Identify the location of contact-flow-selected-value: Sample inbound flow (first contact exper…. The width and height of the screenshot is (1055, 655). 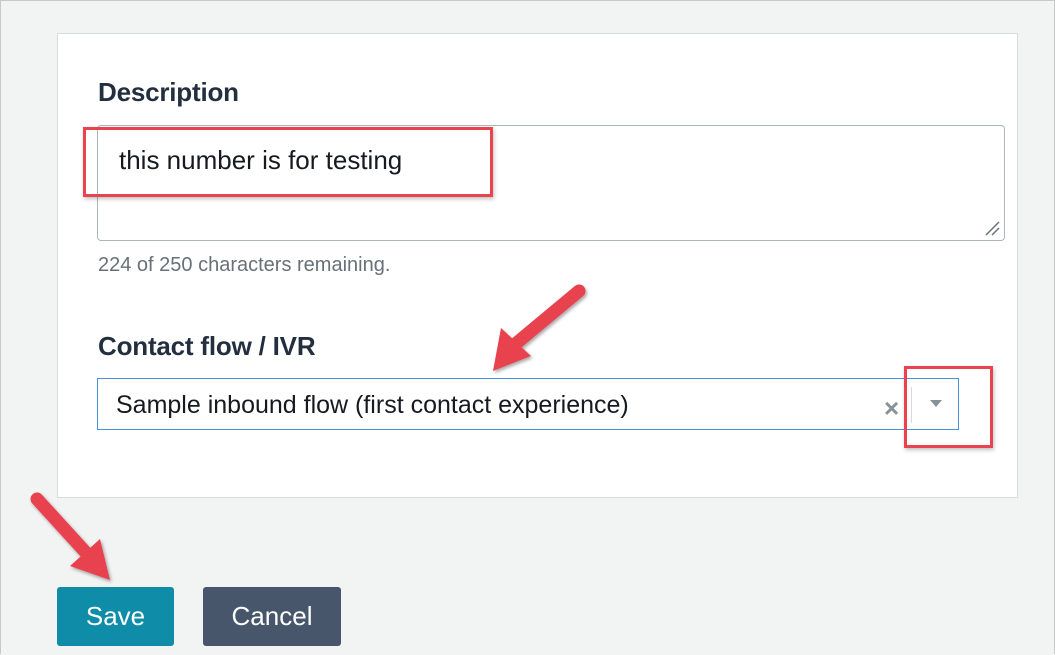
(372, 405).